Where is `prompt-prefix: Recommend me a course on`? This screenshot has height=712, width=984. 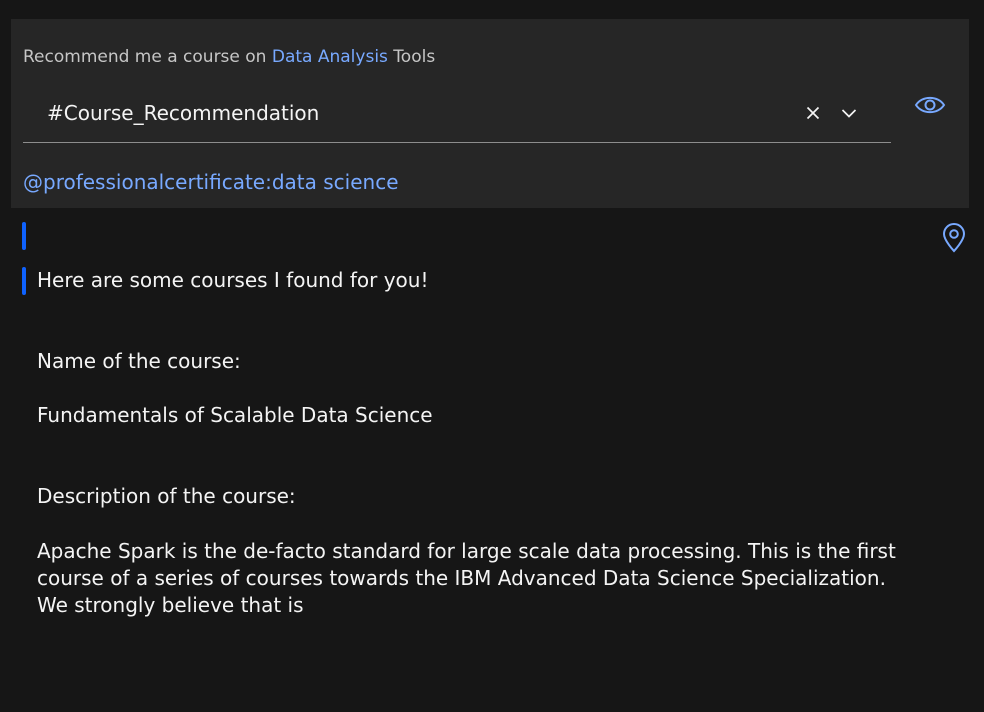
prompt-prefix: Recommend me a course on is located at coordinates (147, 57).